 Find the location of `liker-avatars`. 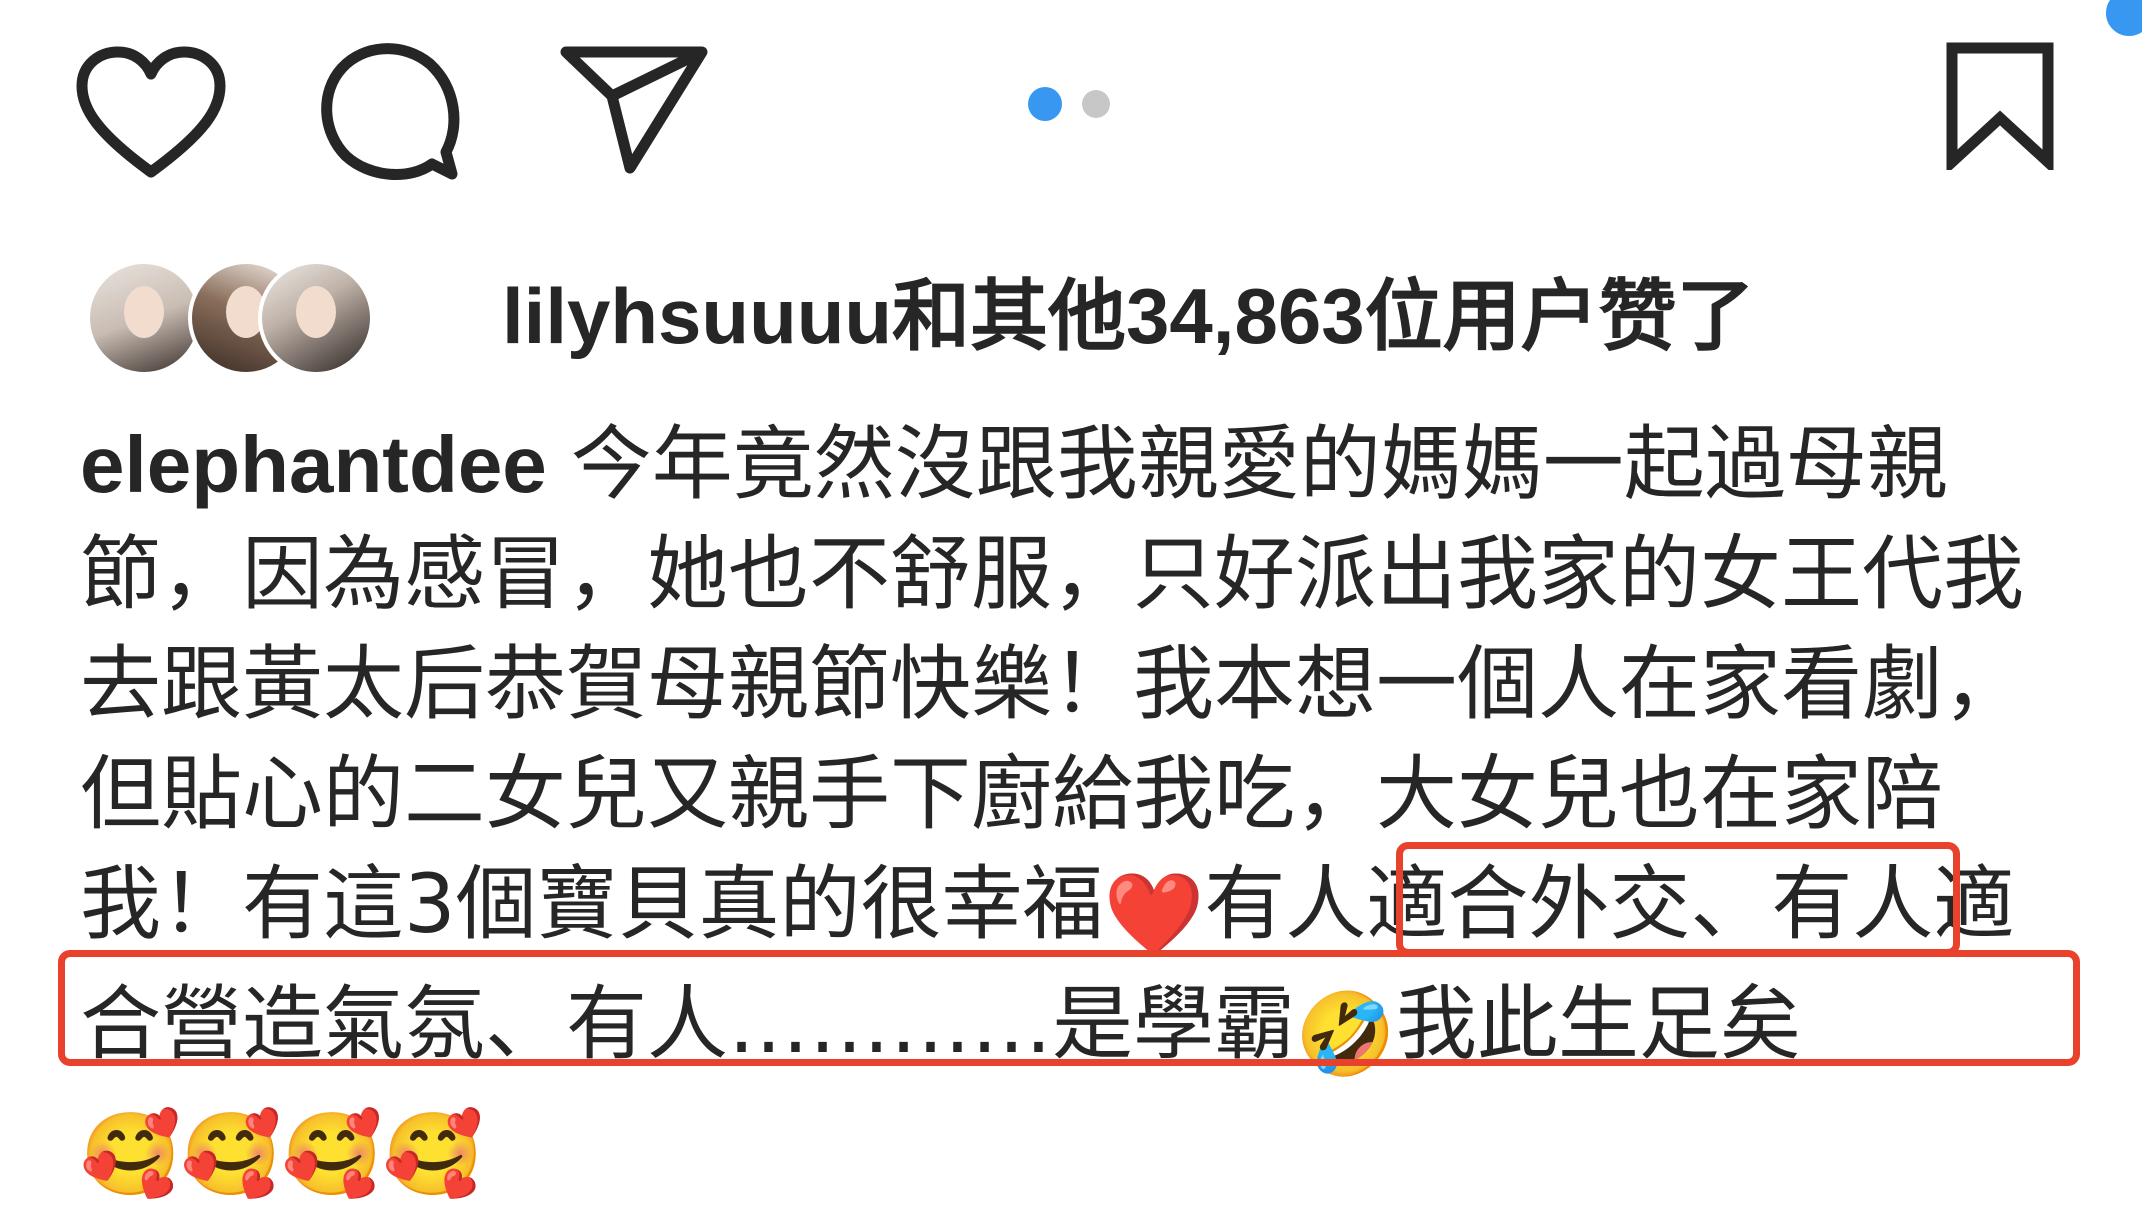

liker-avatars is located at coordinates (231, 316).